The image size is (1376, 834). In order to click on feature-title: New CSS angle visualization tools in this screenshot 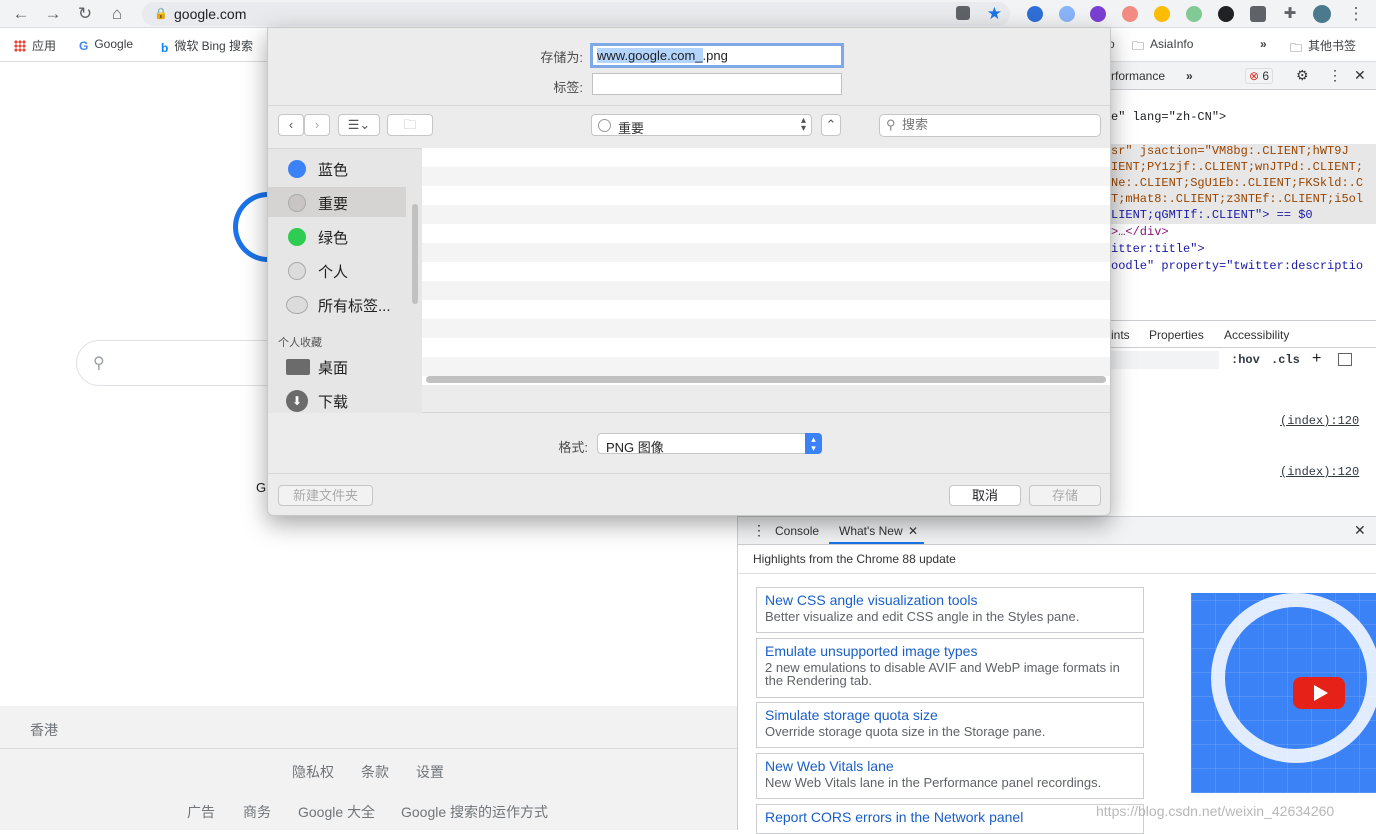, I will do `click(950, 600)`.